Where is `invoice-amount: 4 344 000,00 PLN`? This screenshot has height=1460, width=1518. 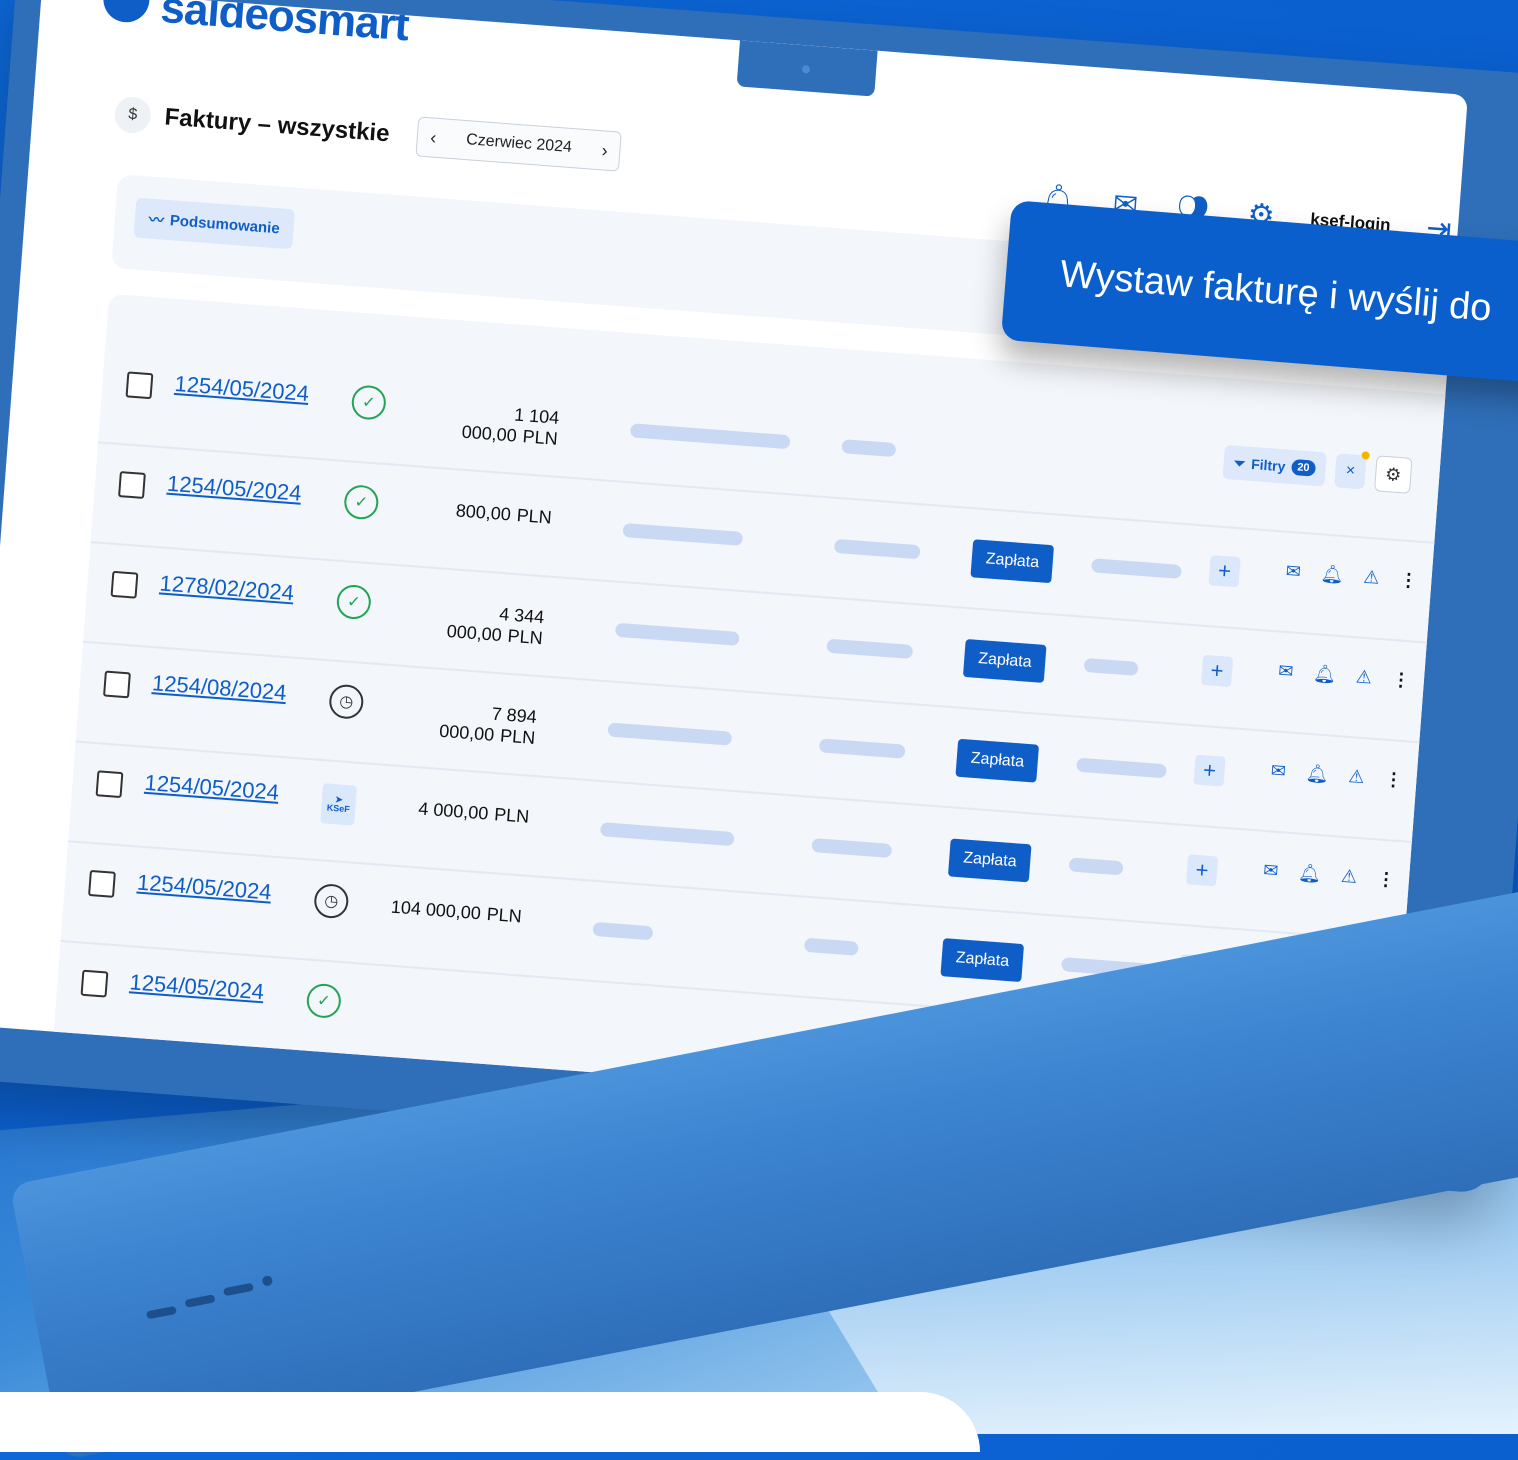
invoice-amount: 4 344 000,00 PLN is located at coordinates (474, 623).